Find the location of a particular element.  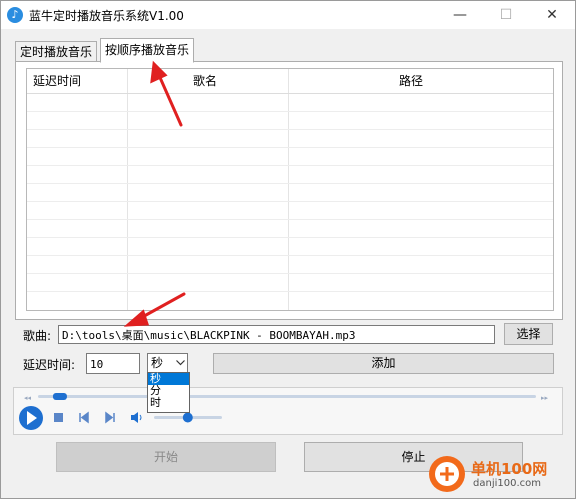

annotation-arrow-tab is located at coordinates (169, 99).